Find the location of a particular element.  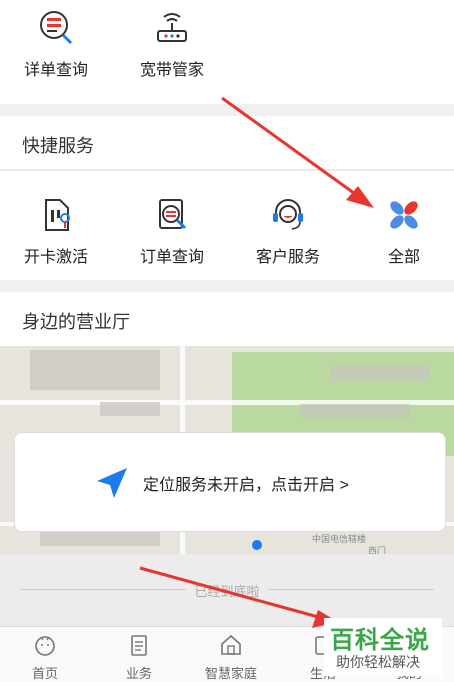

tab-business: 业务 is located at coordinates (139, 657).